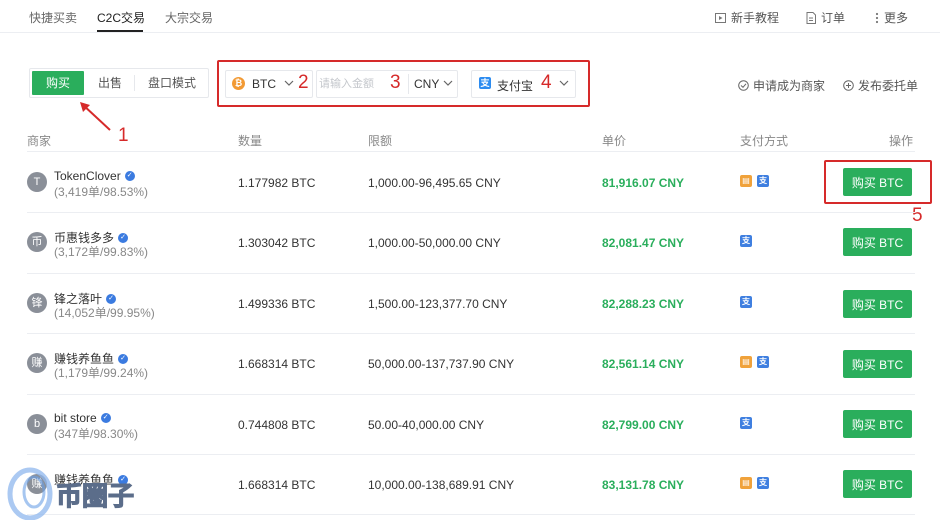 The image size is (940, 522). Describe the element at coordinates (39, 141) in the screenshot. I see `header-merchant: 商家` at that location.